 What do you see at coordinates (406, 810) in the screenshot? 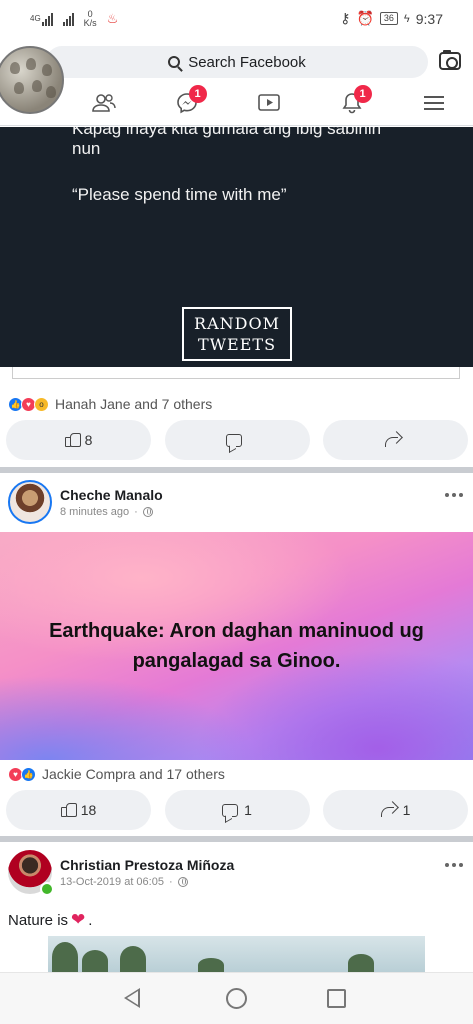
I see `share-count: 1` at bounding box center [406, 810].